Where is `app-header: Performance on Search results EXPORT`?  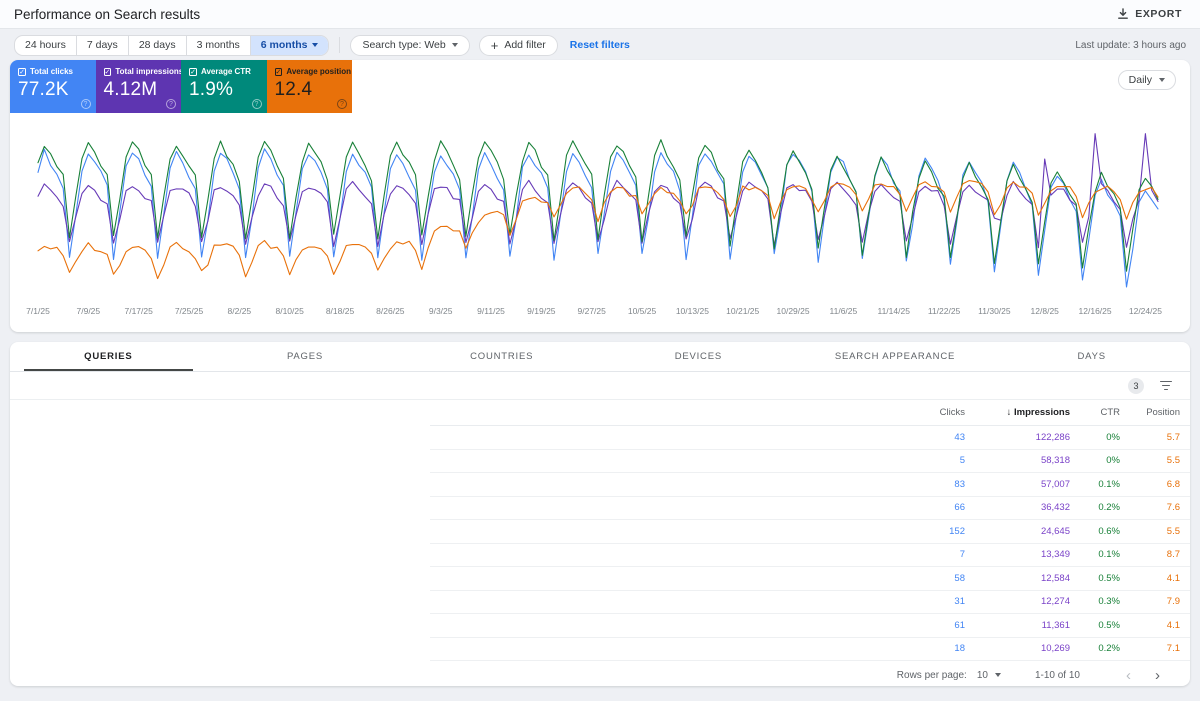
app-header: Performance on Search results EXPORT is located at coordinates (600, 14).